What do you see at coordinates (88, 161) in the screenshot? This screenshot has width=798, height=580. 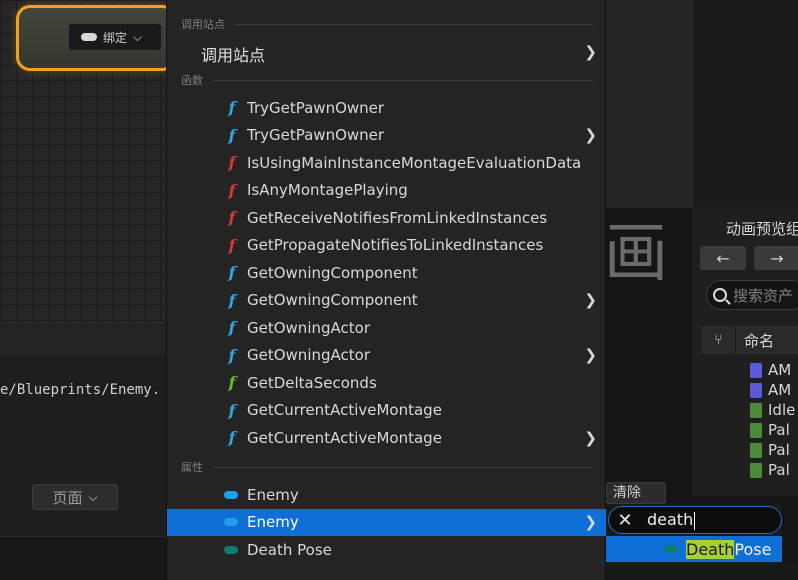 I see `blueprint-graph: 绑定 ⌵` at bounding box center [88, 161].